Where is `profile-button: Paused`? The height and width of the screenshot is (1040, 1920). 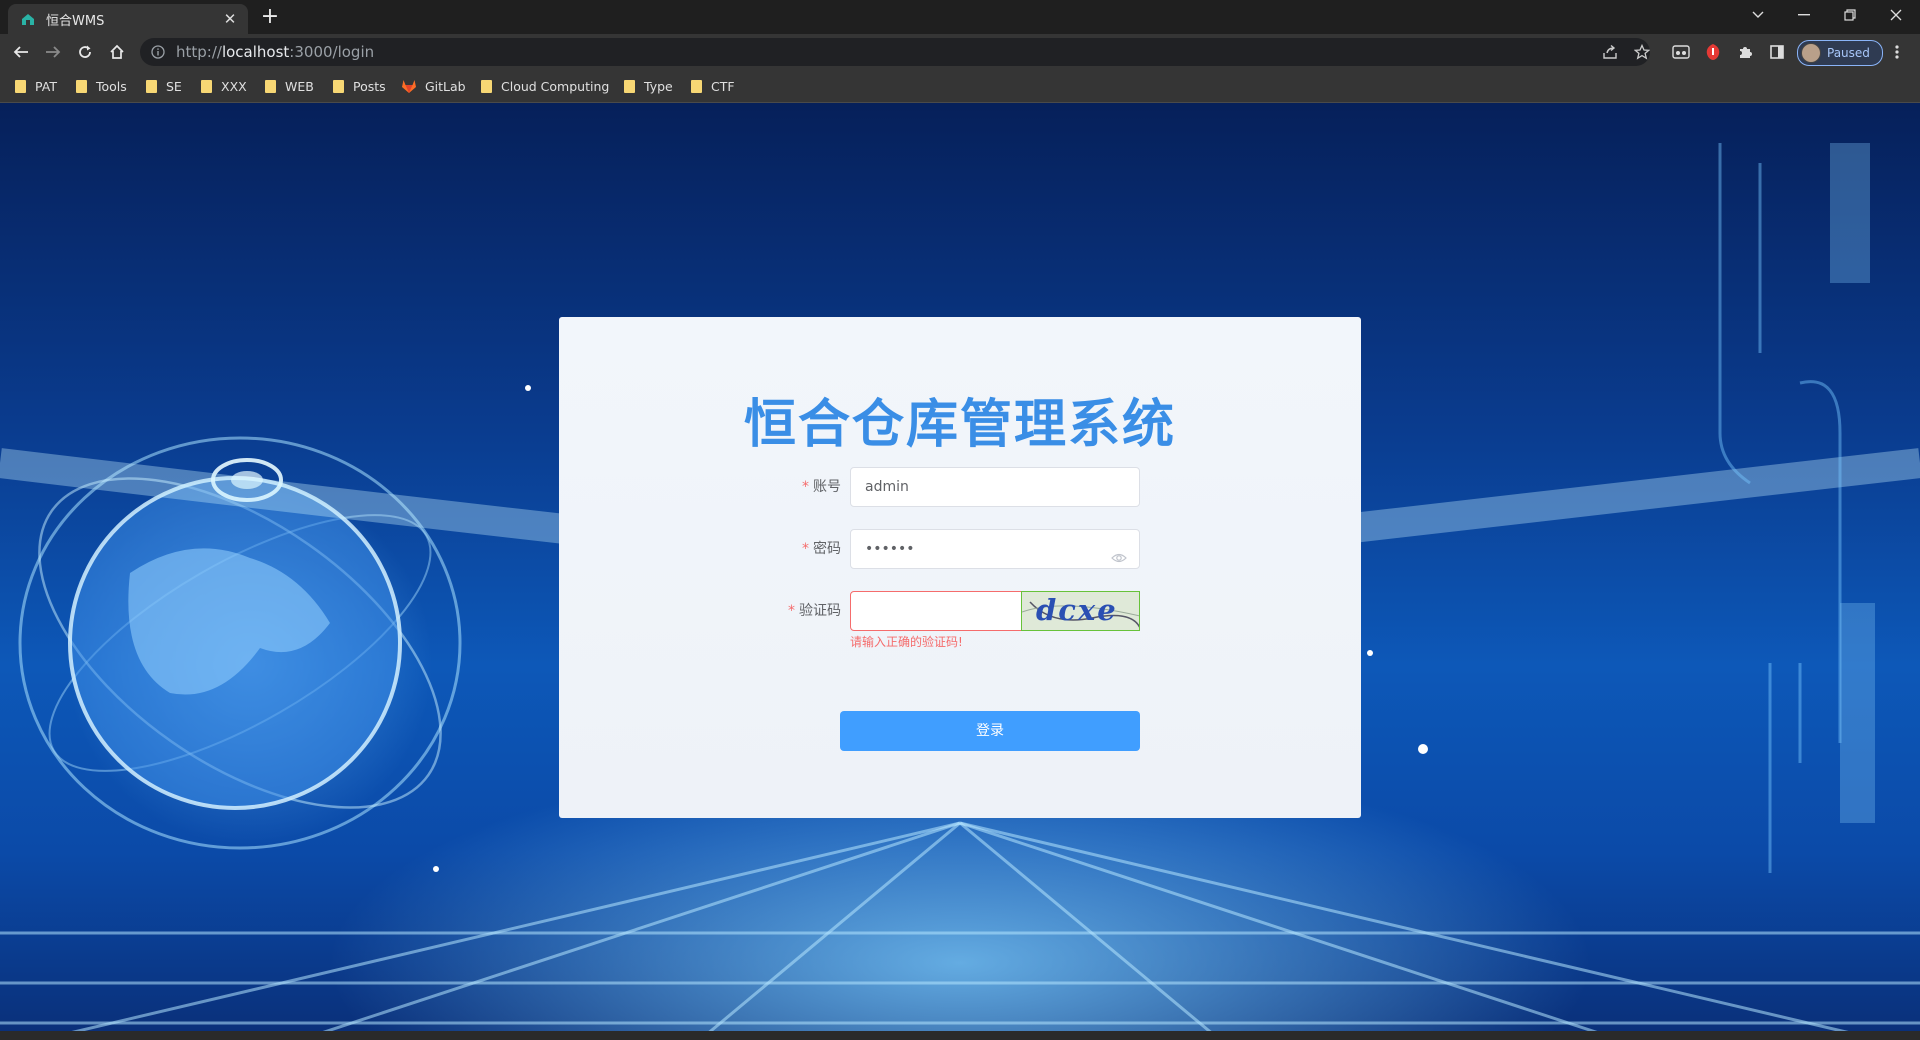
profile-button: Paused is located at coordinates (1840, 53).